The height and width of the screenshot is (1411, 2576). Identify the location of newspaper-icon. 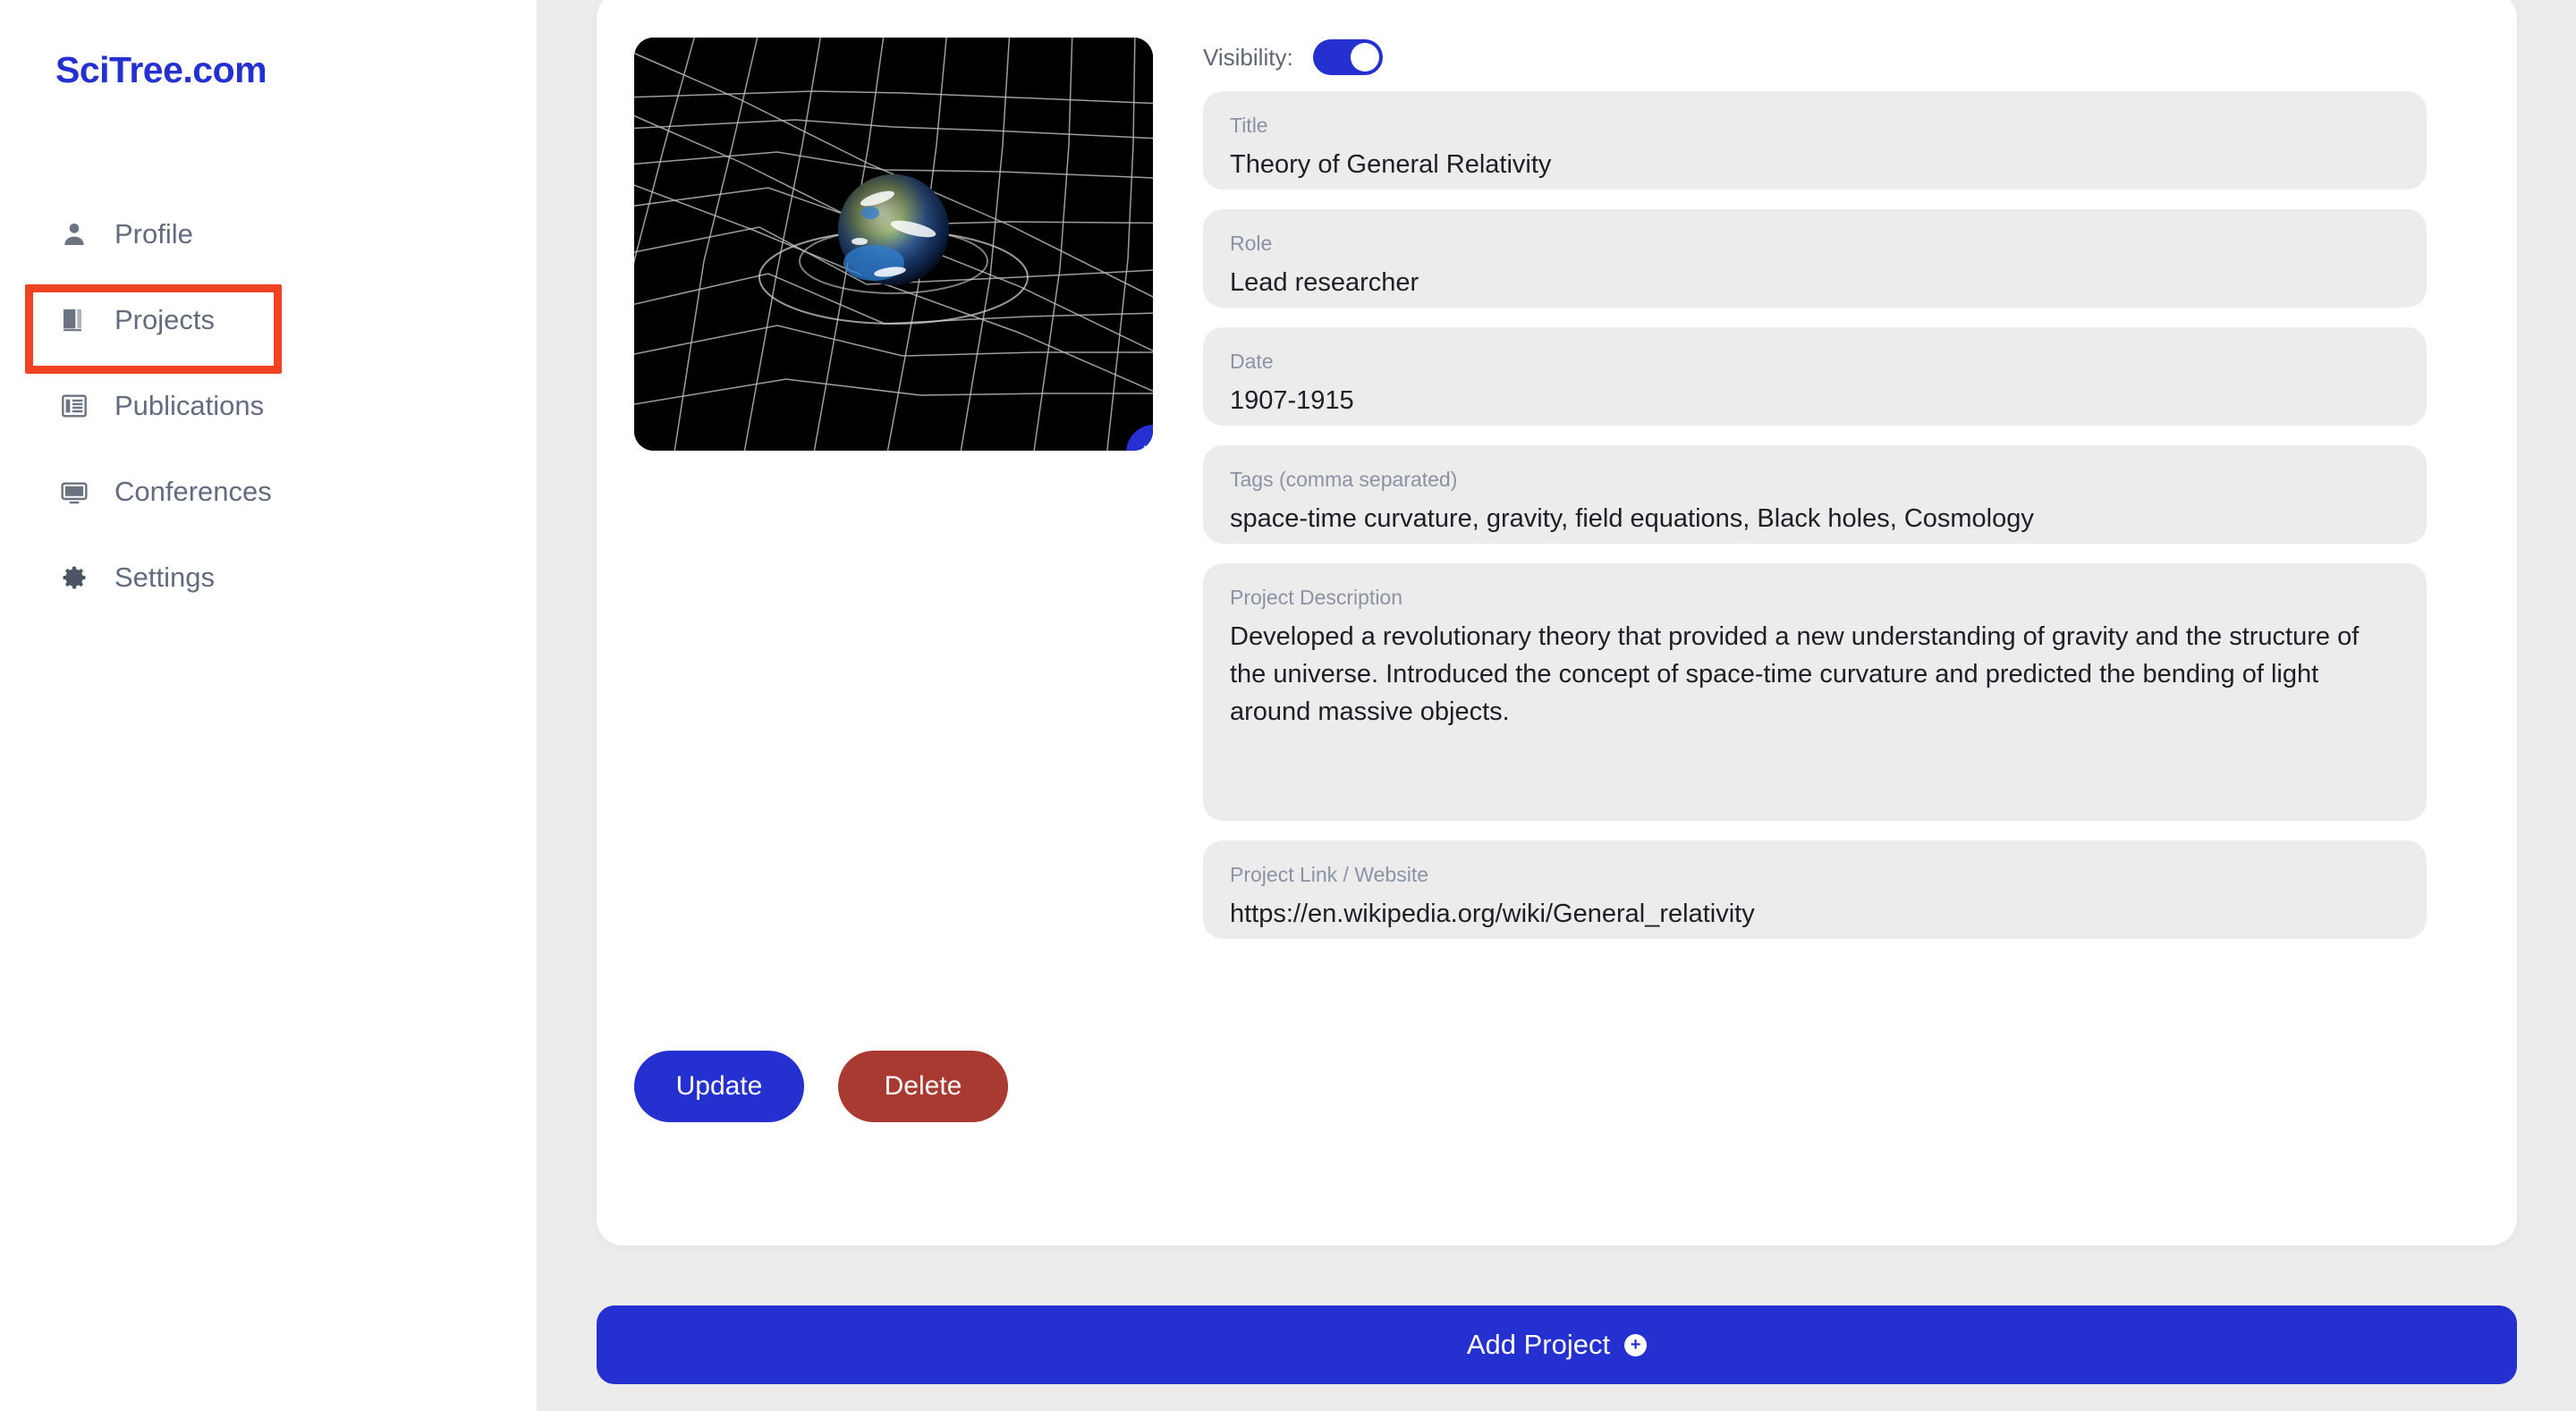
(74, 406).